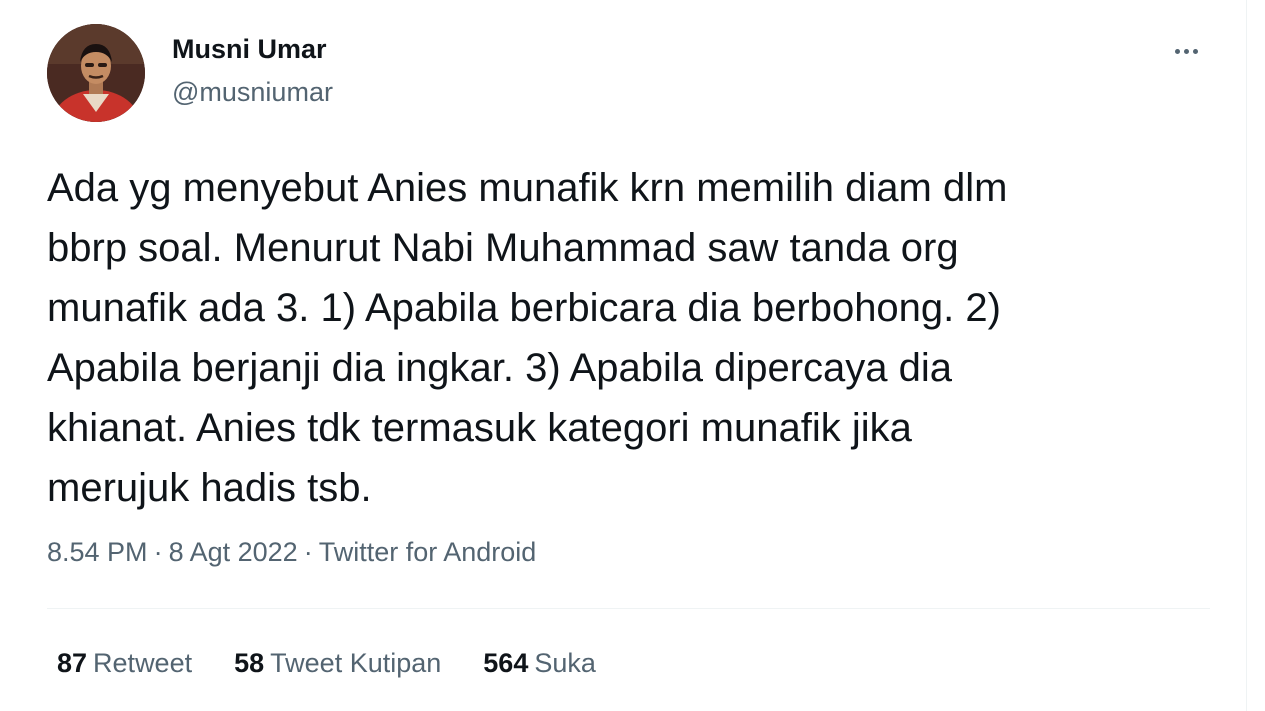  I want to click on quote-tweet-count: 58 Tweet Kutipan, so click(337, 663).